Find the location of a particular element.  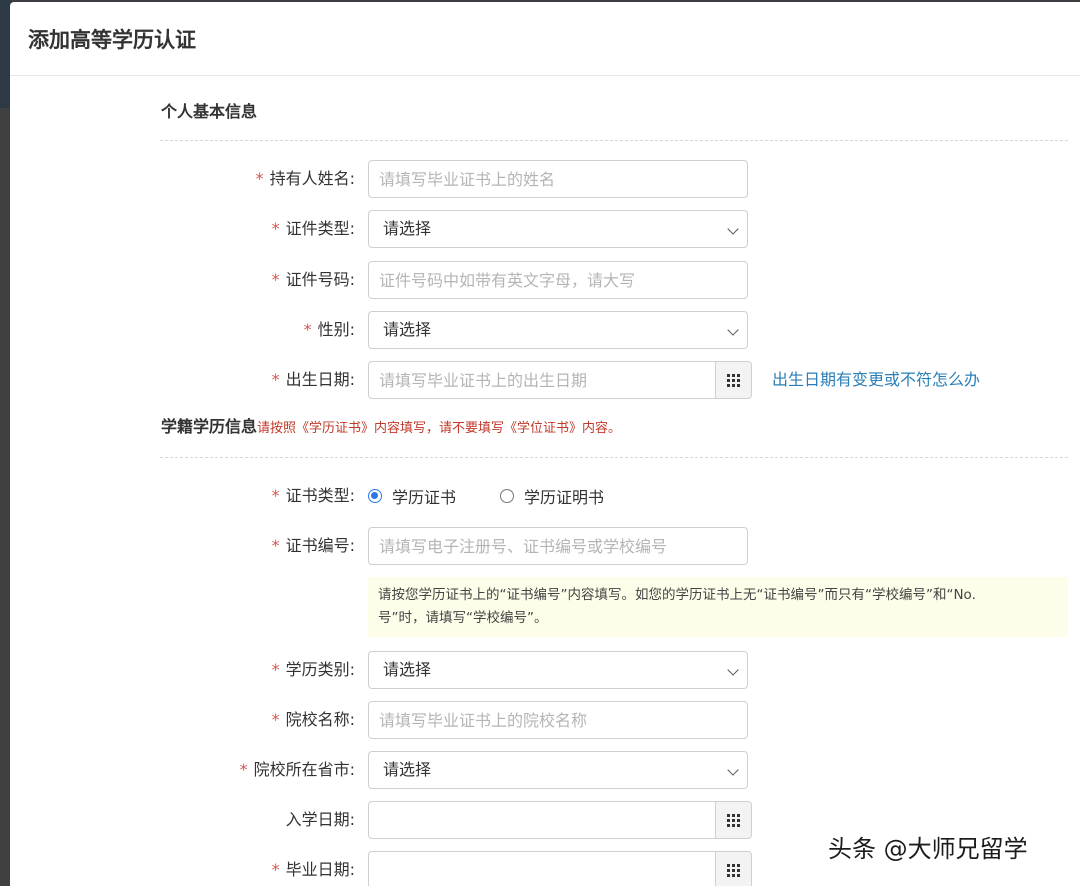

birth-date-field is located at coordinates (542, 380).